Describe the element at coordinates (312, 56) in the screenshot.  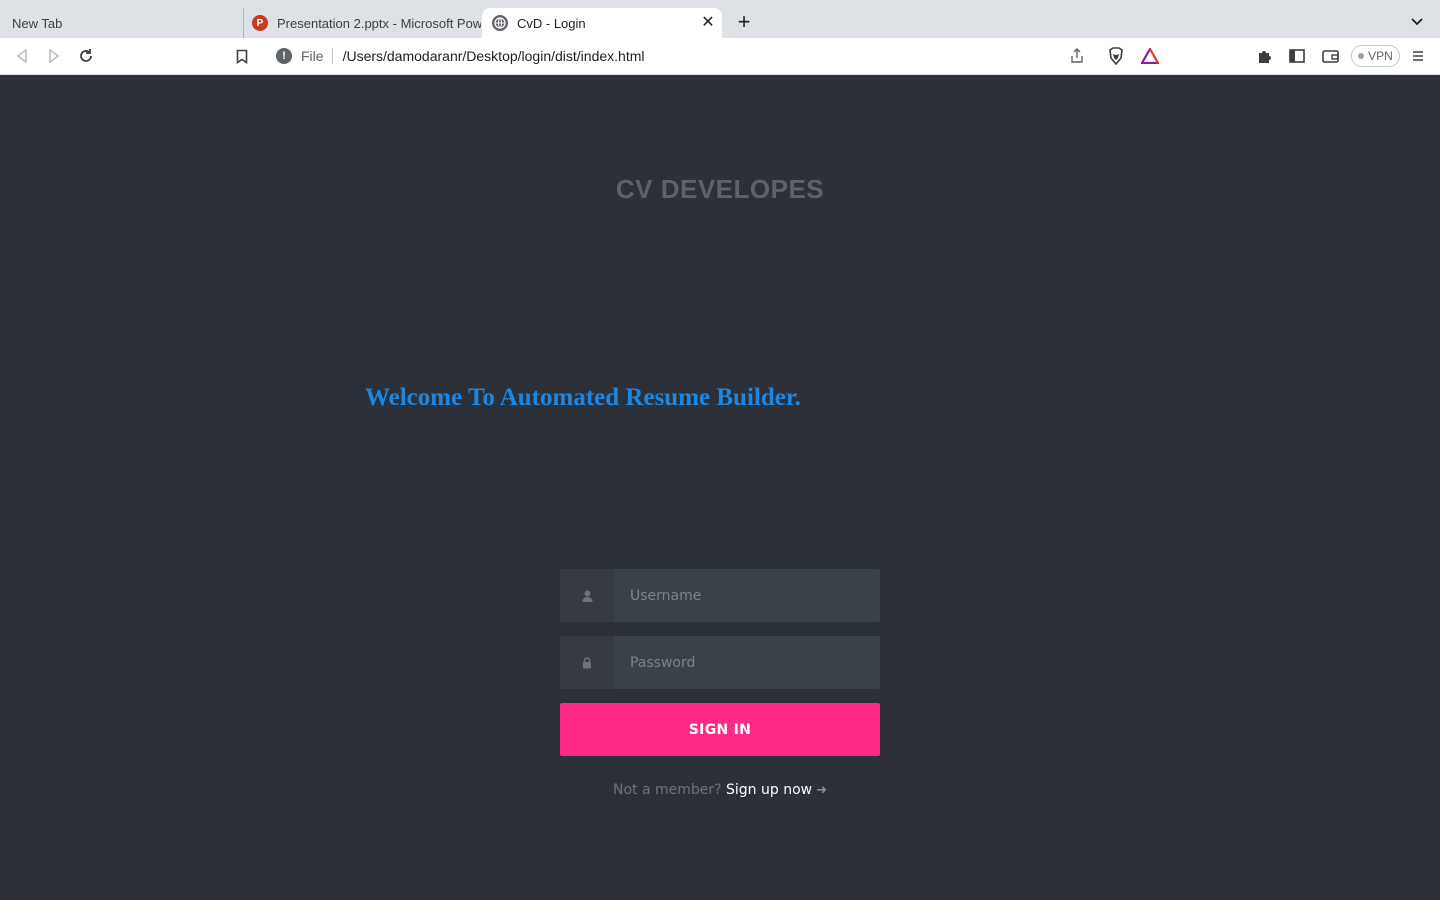
I see `scheme-label: File` at that location.